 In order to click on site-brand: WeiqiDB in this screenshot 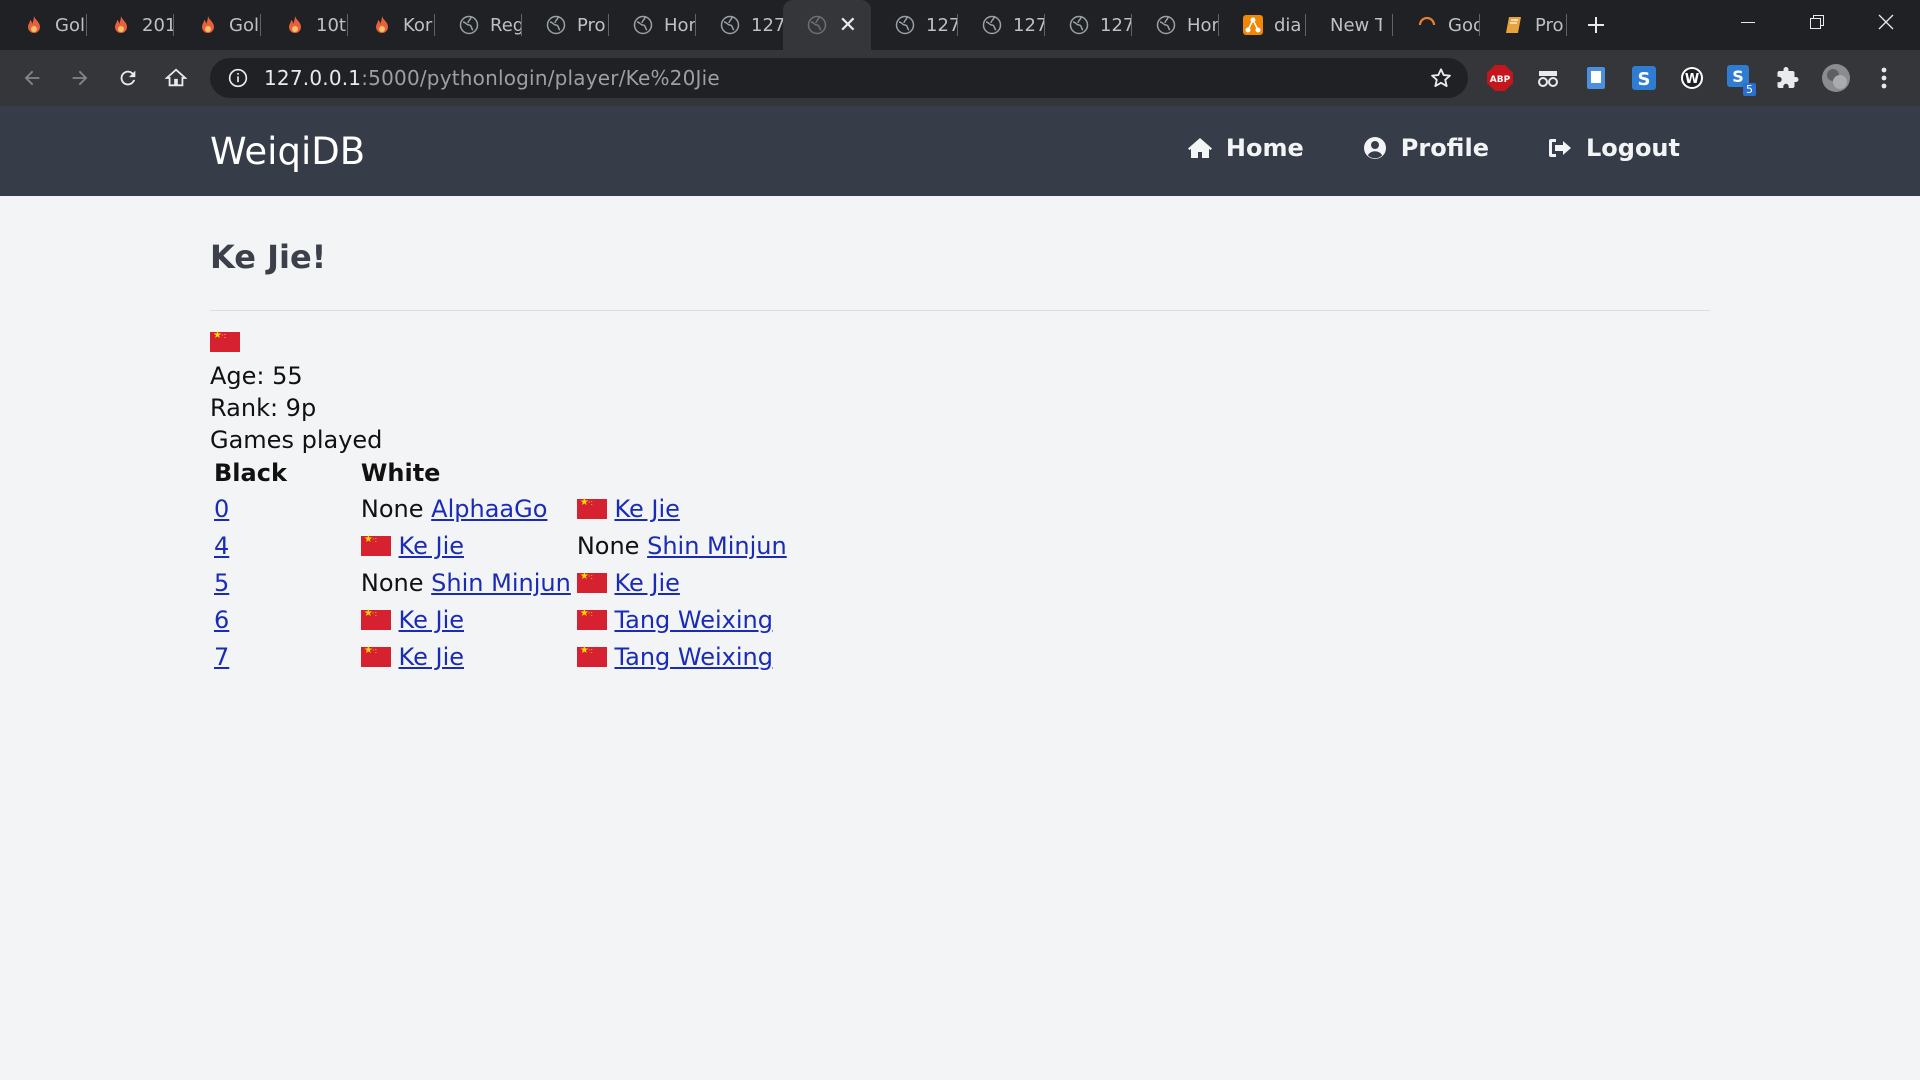, I will do `click(287, 151)`.